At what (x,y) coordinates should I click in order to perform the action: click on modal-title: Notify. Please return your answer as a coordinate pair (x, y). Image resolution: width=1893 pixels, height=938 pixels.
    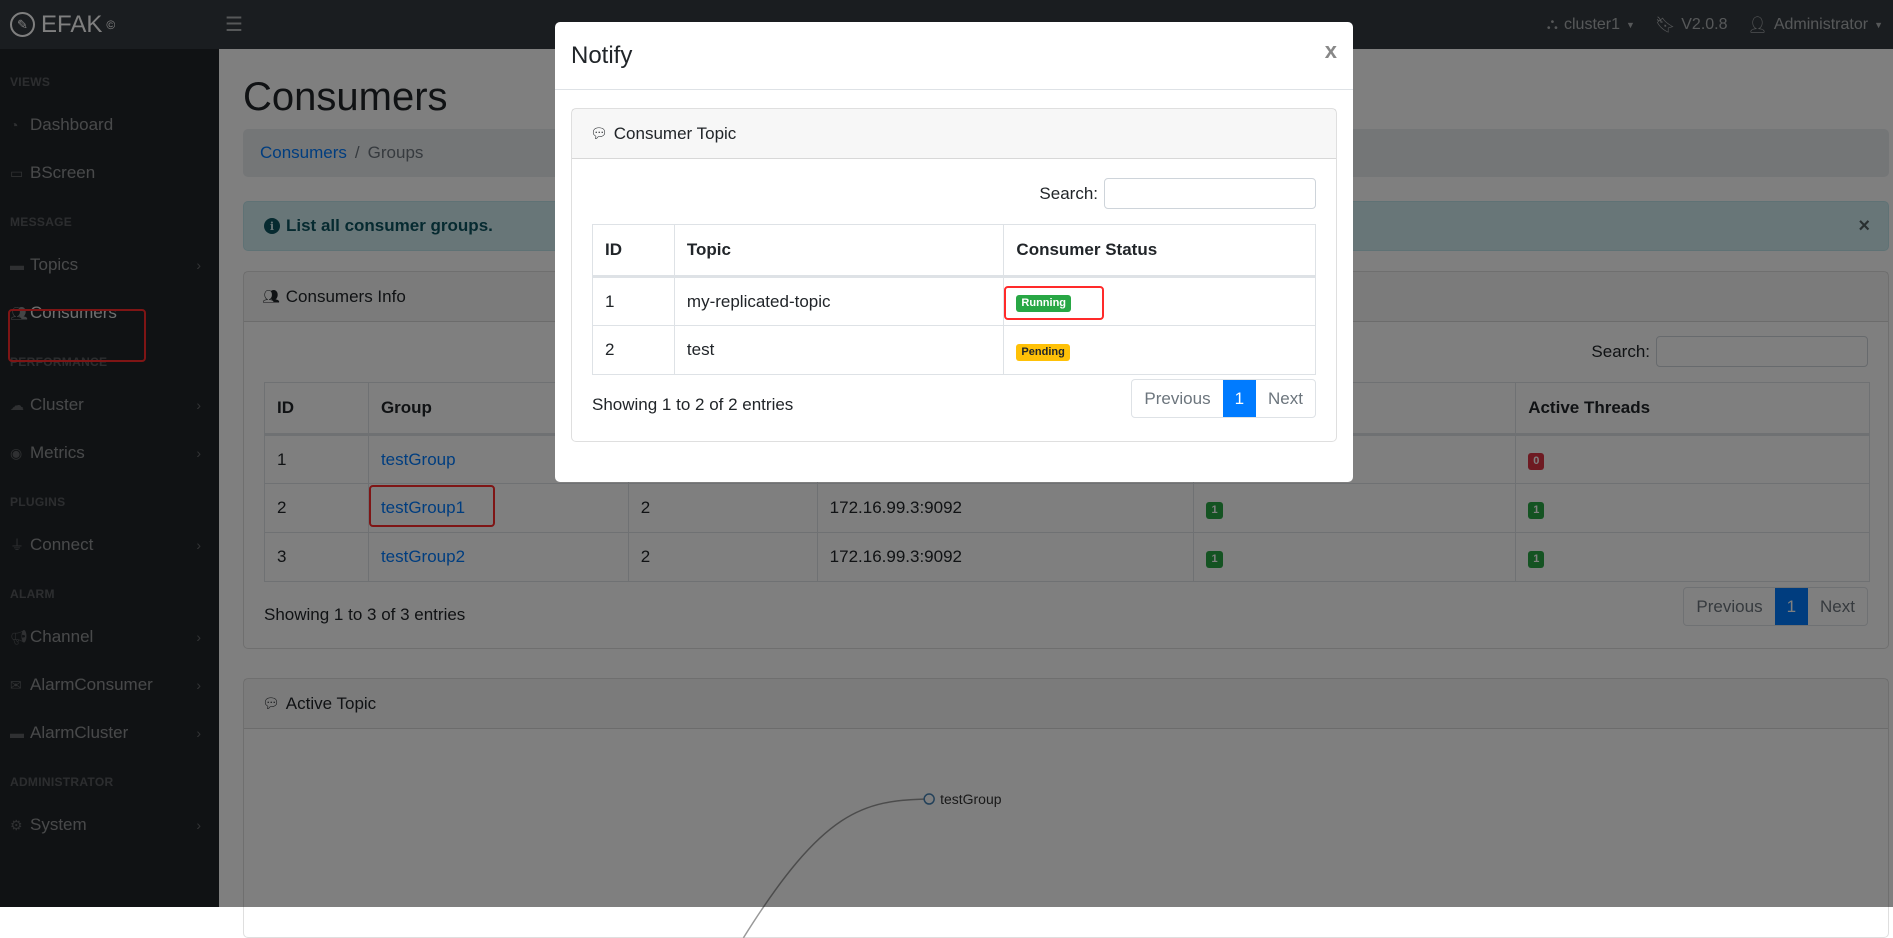
    Looking at the image, I should click on (602, 55).